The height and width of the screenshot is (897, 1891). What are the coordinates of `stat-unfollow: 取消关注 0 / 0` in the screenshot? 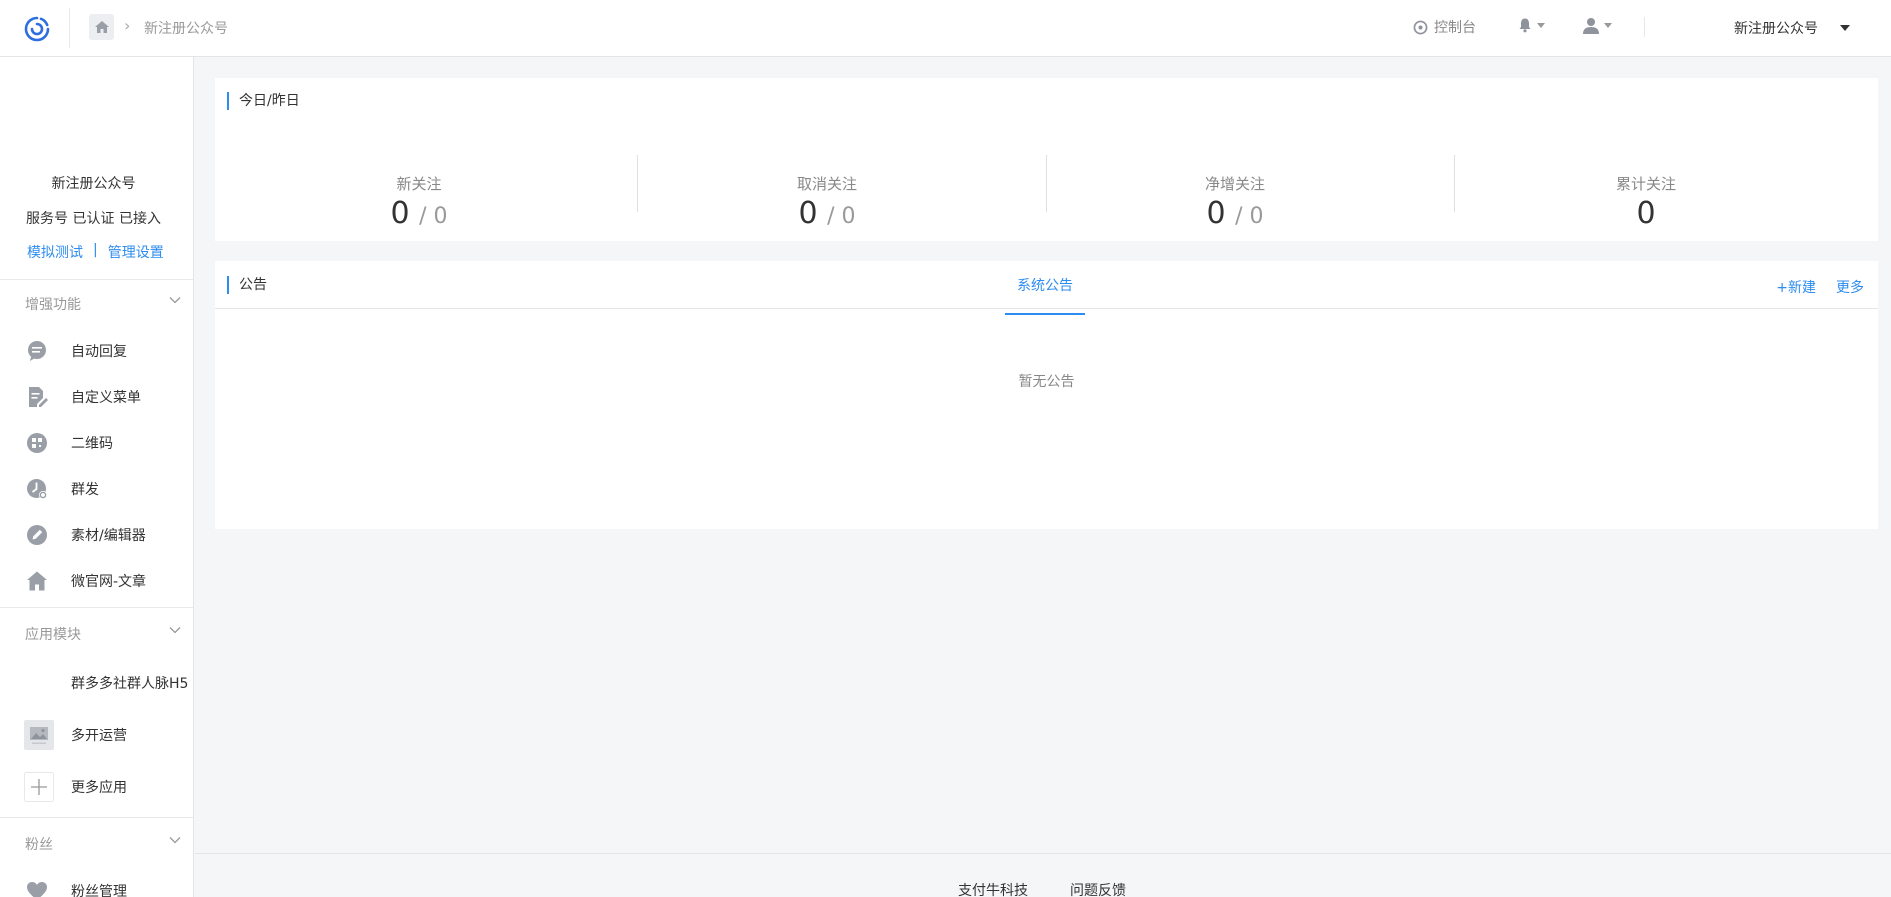 It's located at (827, 202).